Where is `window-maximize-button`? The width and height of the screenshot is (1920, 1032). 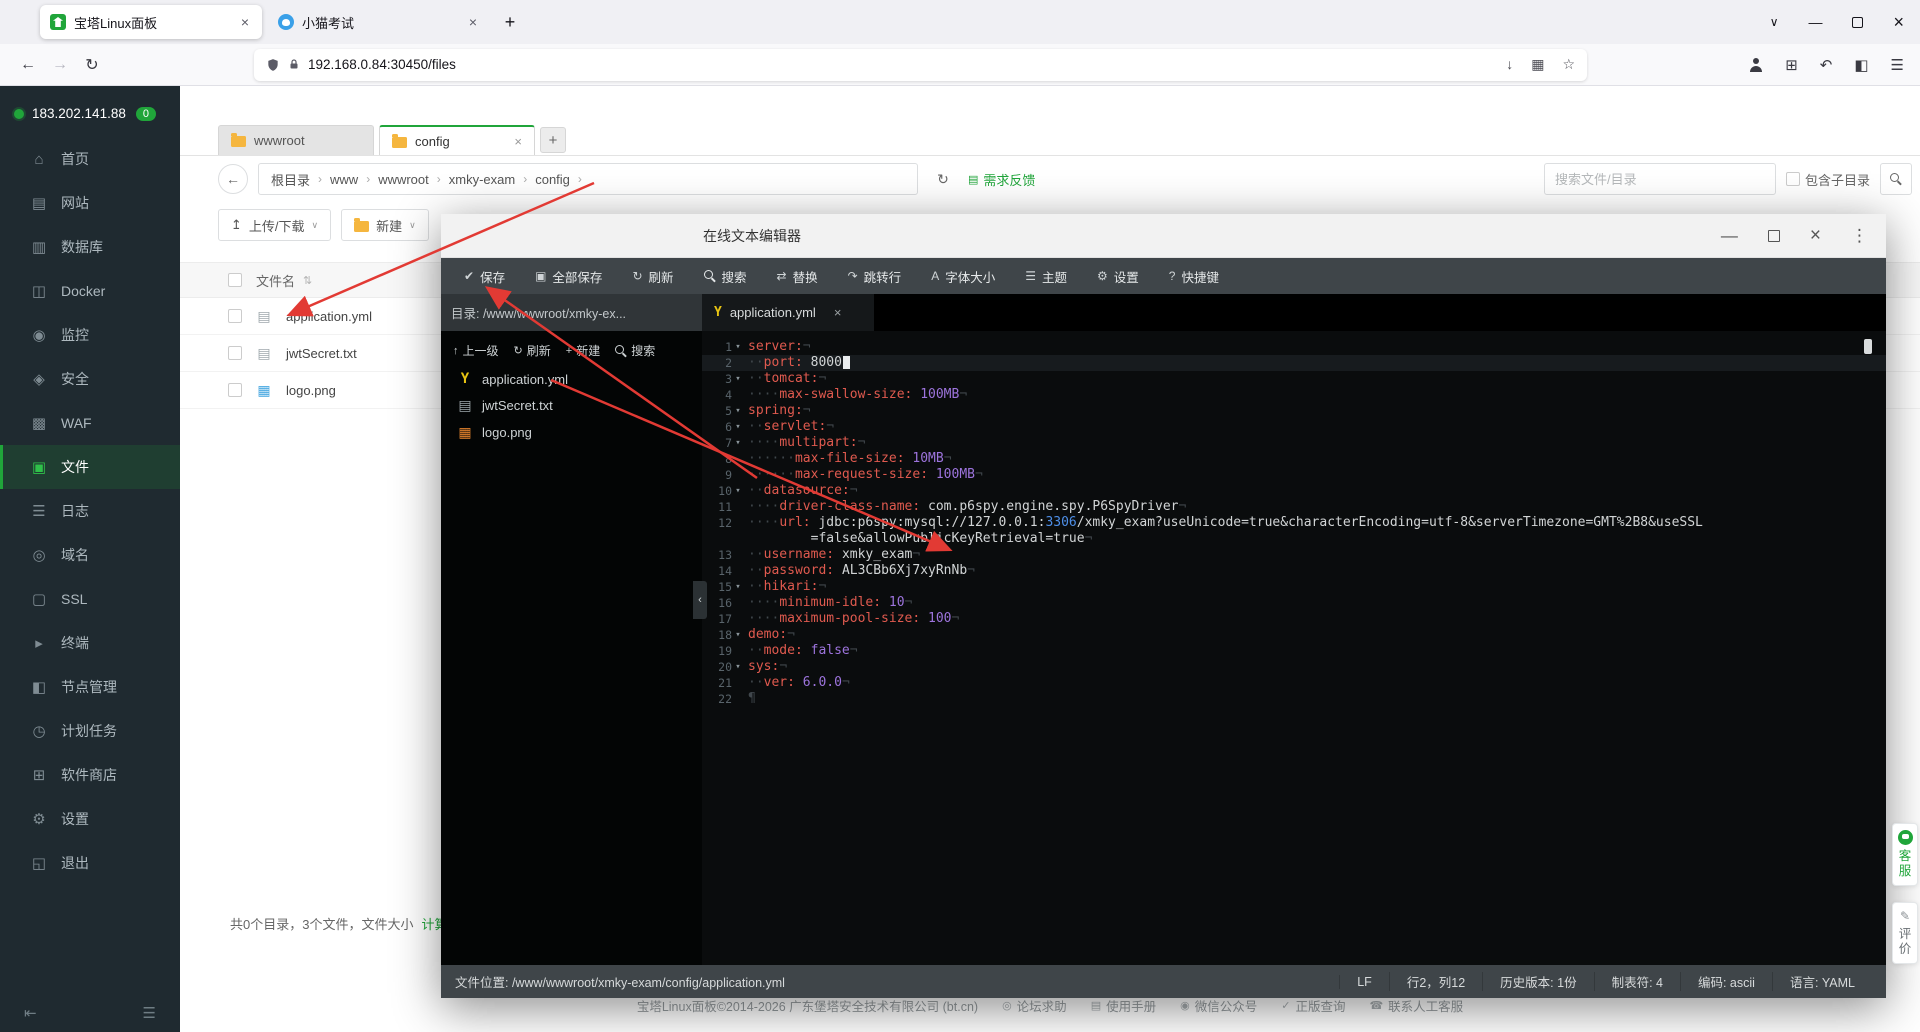
window-maximize-button is located at coordinates (1858, 22).